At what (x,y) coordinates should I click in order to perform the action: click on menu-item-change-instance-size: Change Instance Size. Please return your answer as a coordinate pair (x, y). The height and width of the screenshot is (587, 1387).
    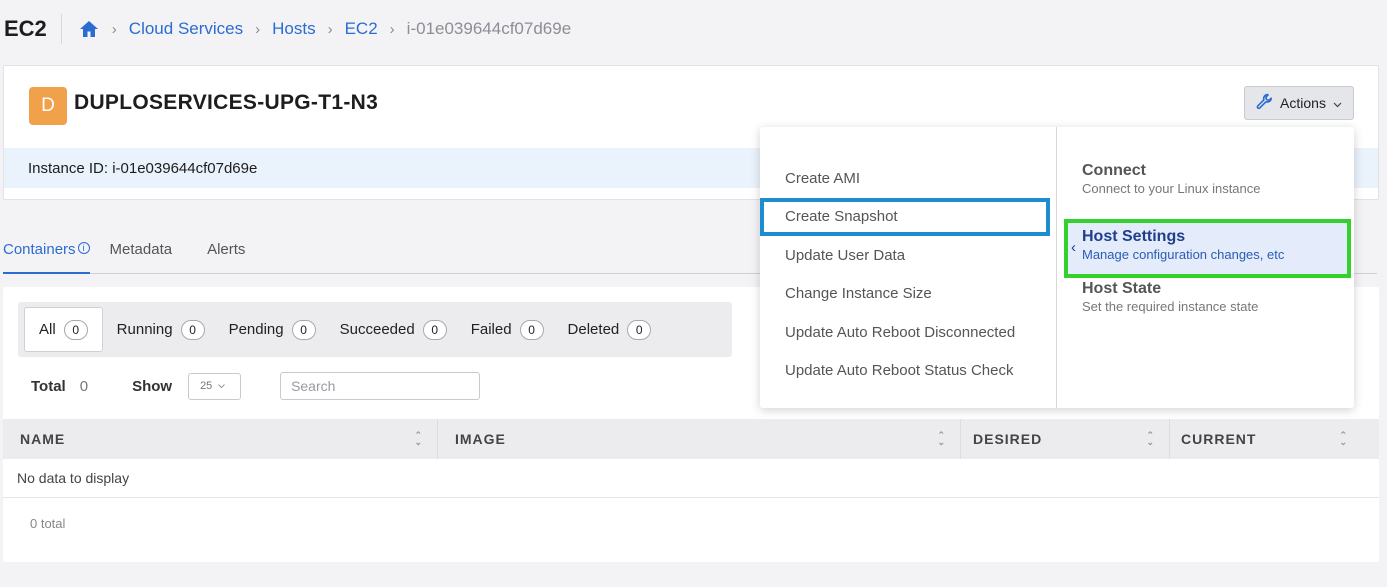
    Looking at the image, I should click on (908, 294).